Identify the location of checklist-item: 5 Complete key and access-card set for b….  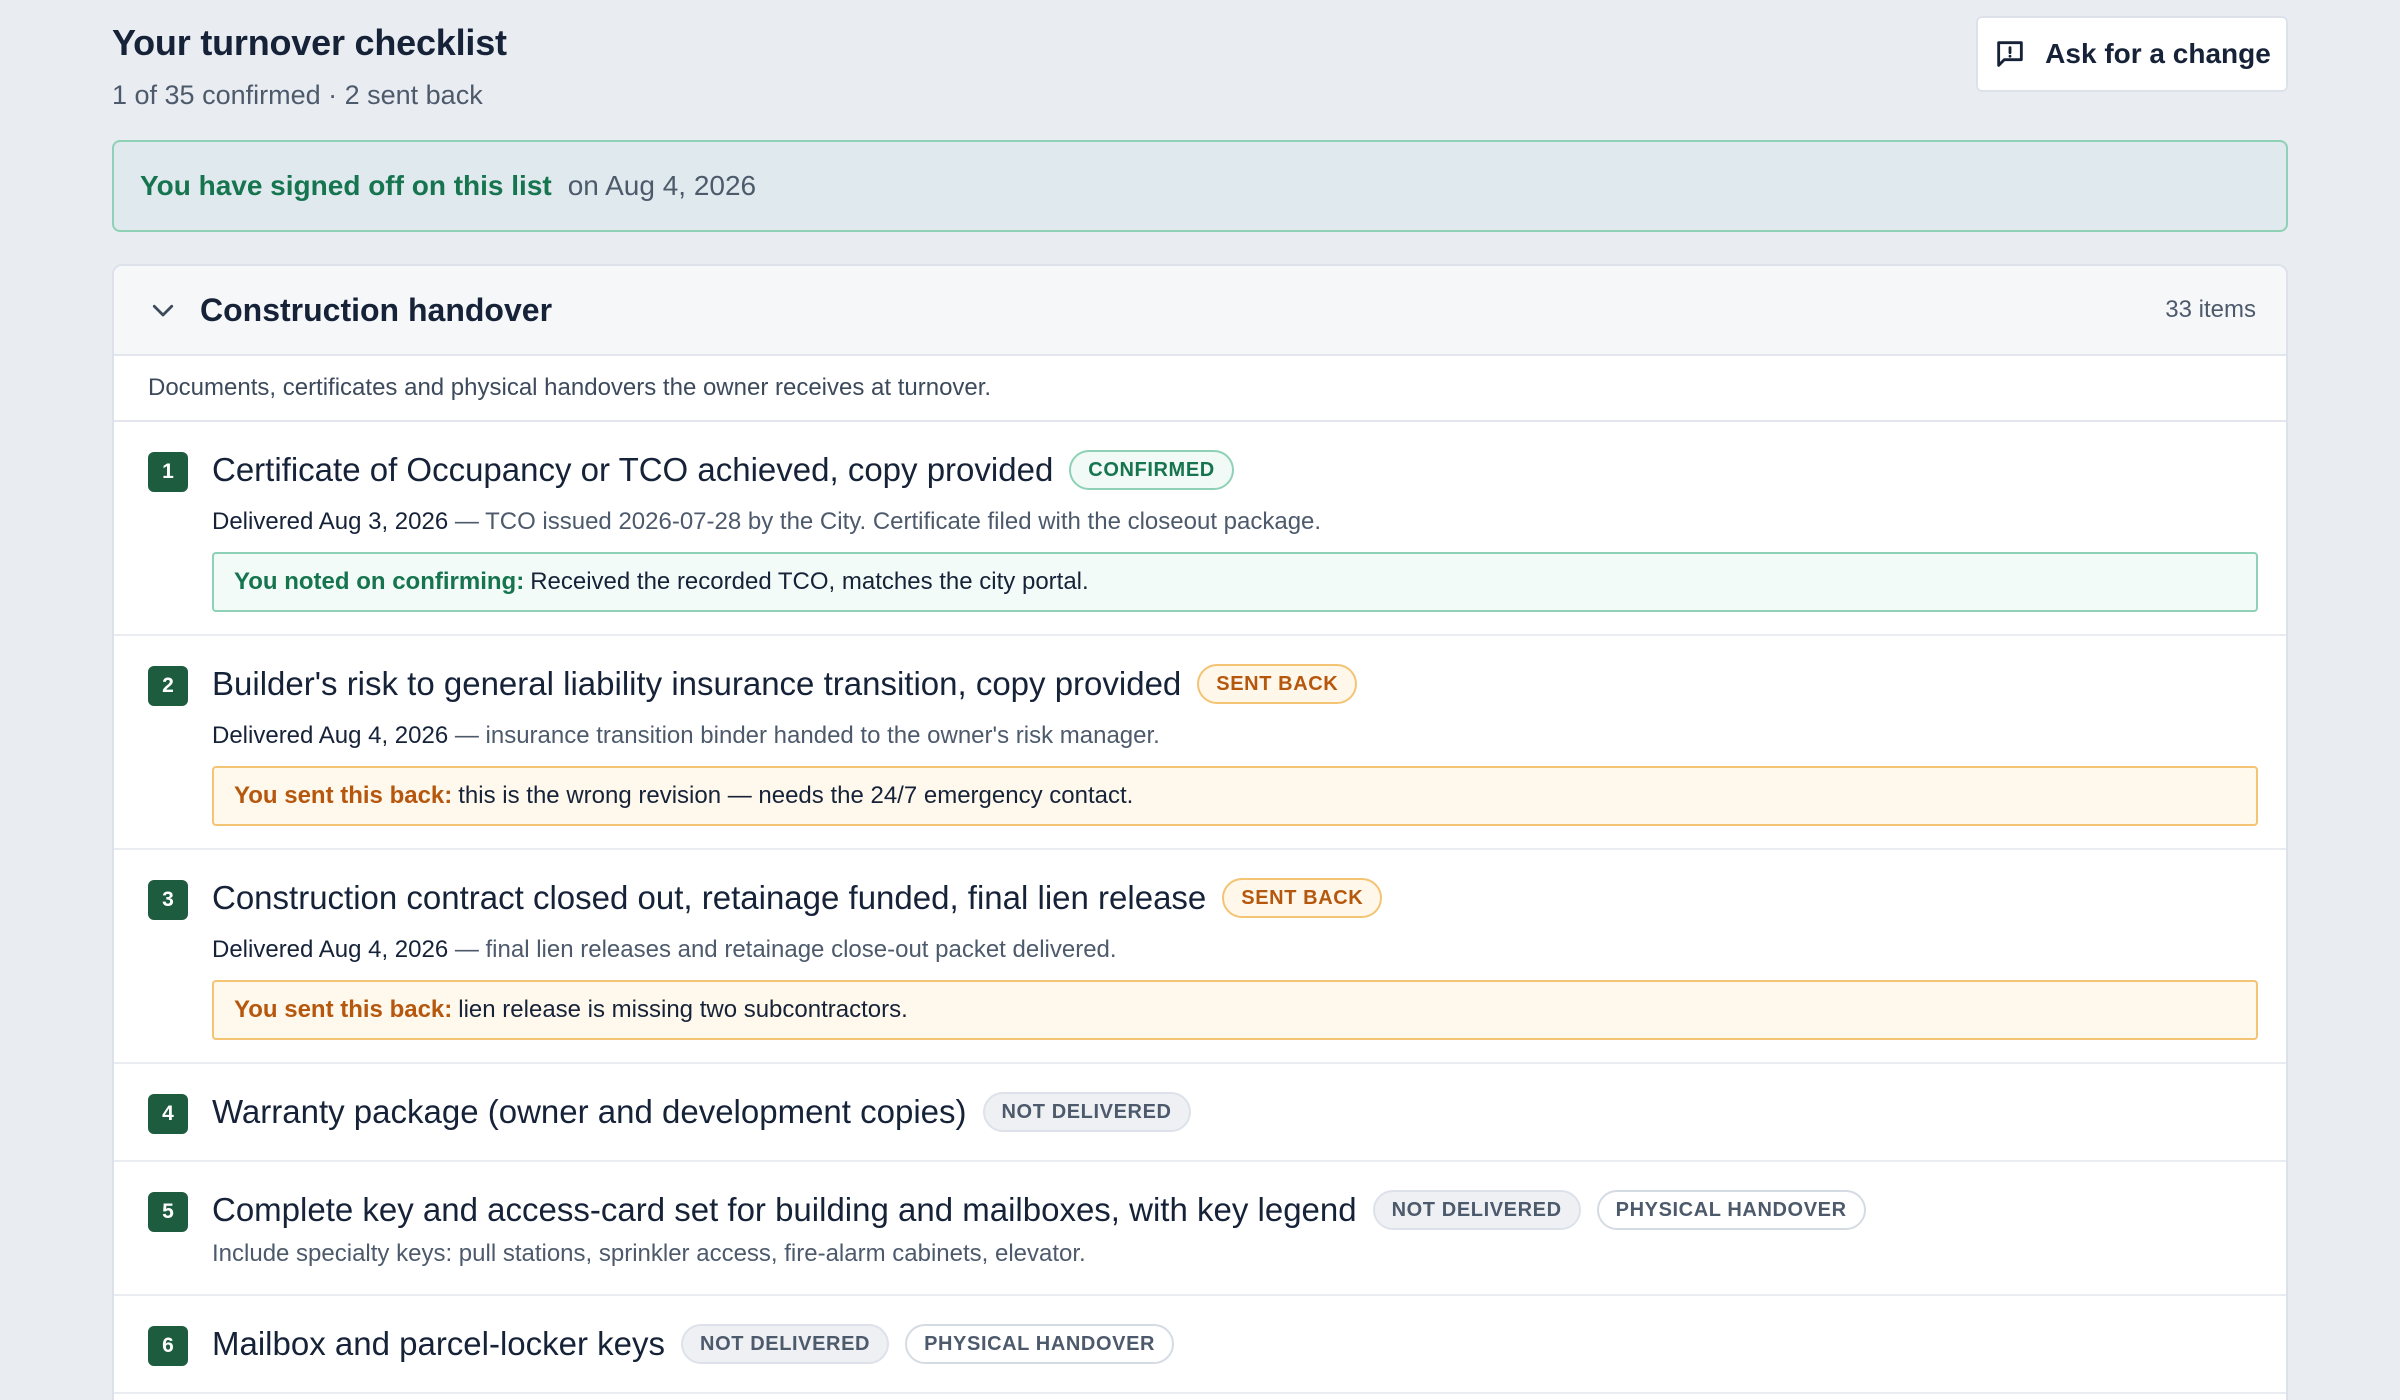
(1200, 1229).